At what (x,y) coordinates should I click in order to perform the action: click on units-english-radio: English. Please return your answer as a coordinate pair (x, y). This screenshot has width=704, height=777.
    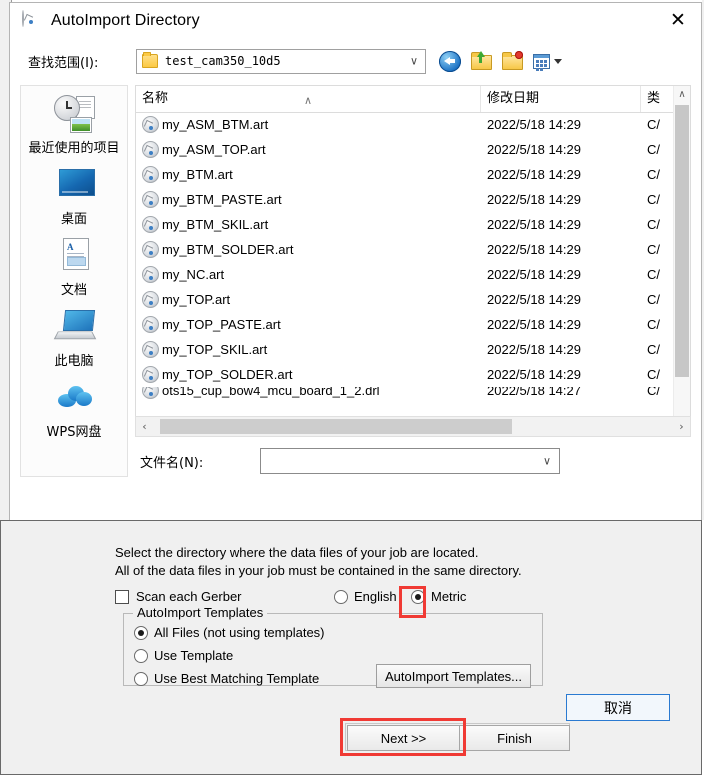
    Looking at the image, I should click on (365, 596).